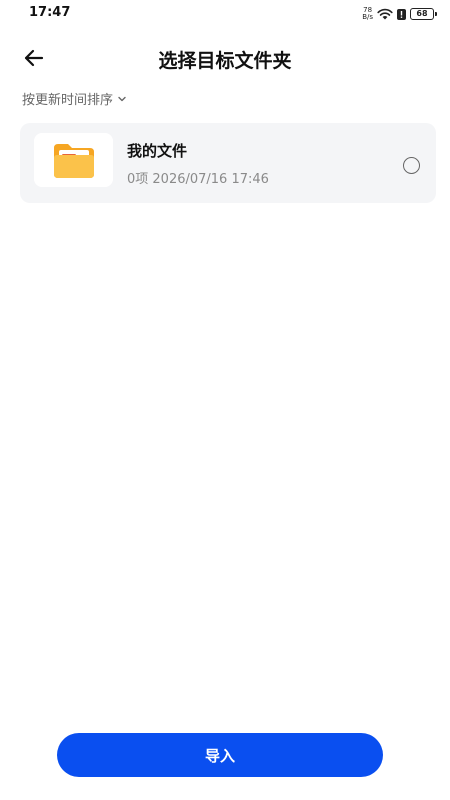  I want to click on chevron-down-icon, so click(122, 98).